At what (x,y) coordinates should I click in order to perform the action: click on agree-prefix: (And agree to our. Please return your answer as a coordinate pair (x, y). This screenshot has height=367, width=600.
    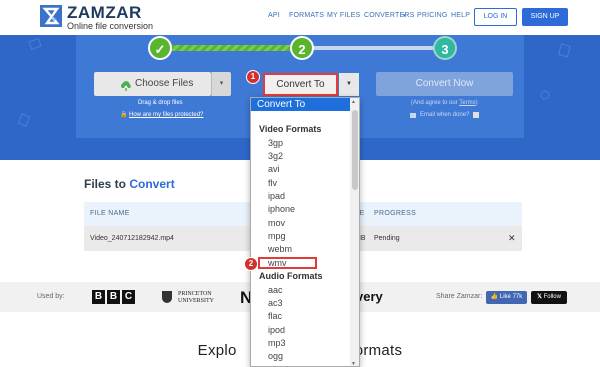
    Looking at the image, I should click on (434, 103).